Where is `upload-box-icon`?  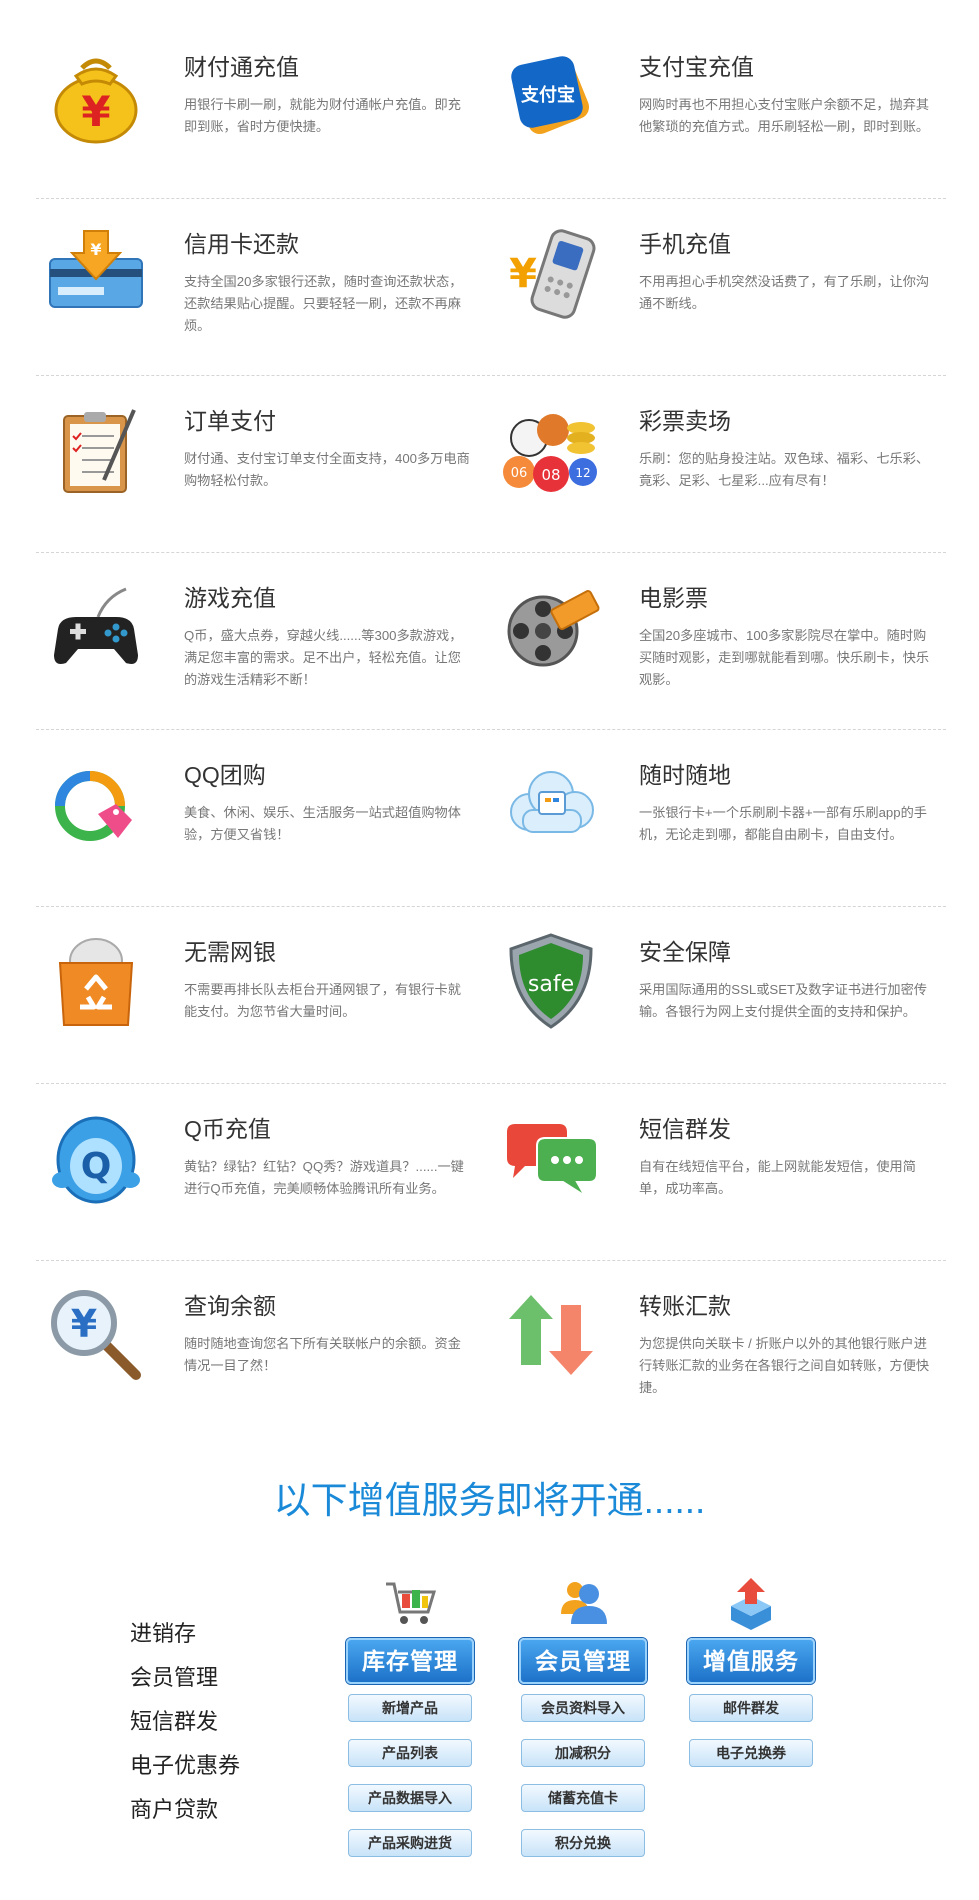 upload-box-icon is located at coordinates (751, 1602).